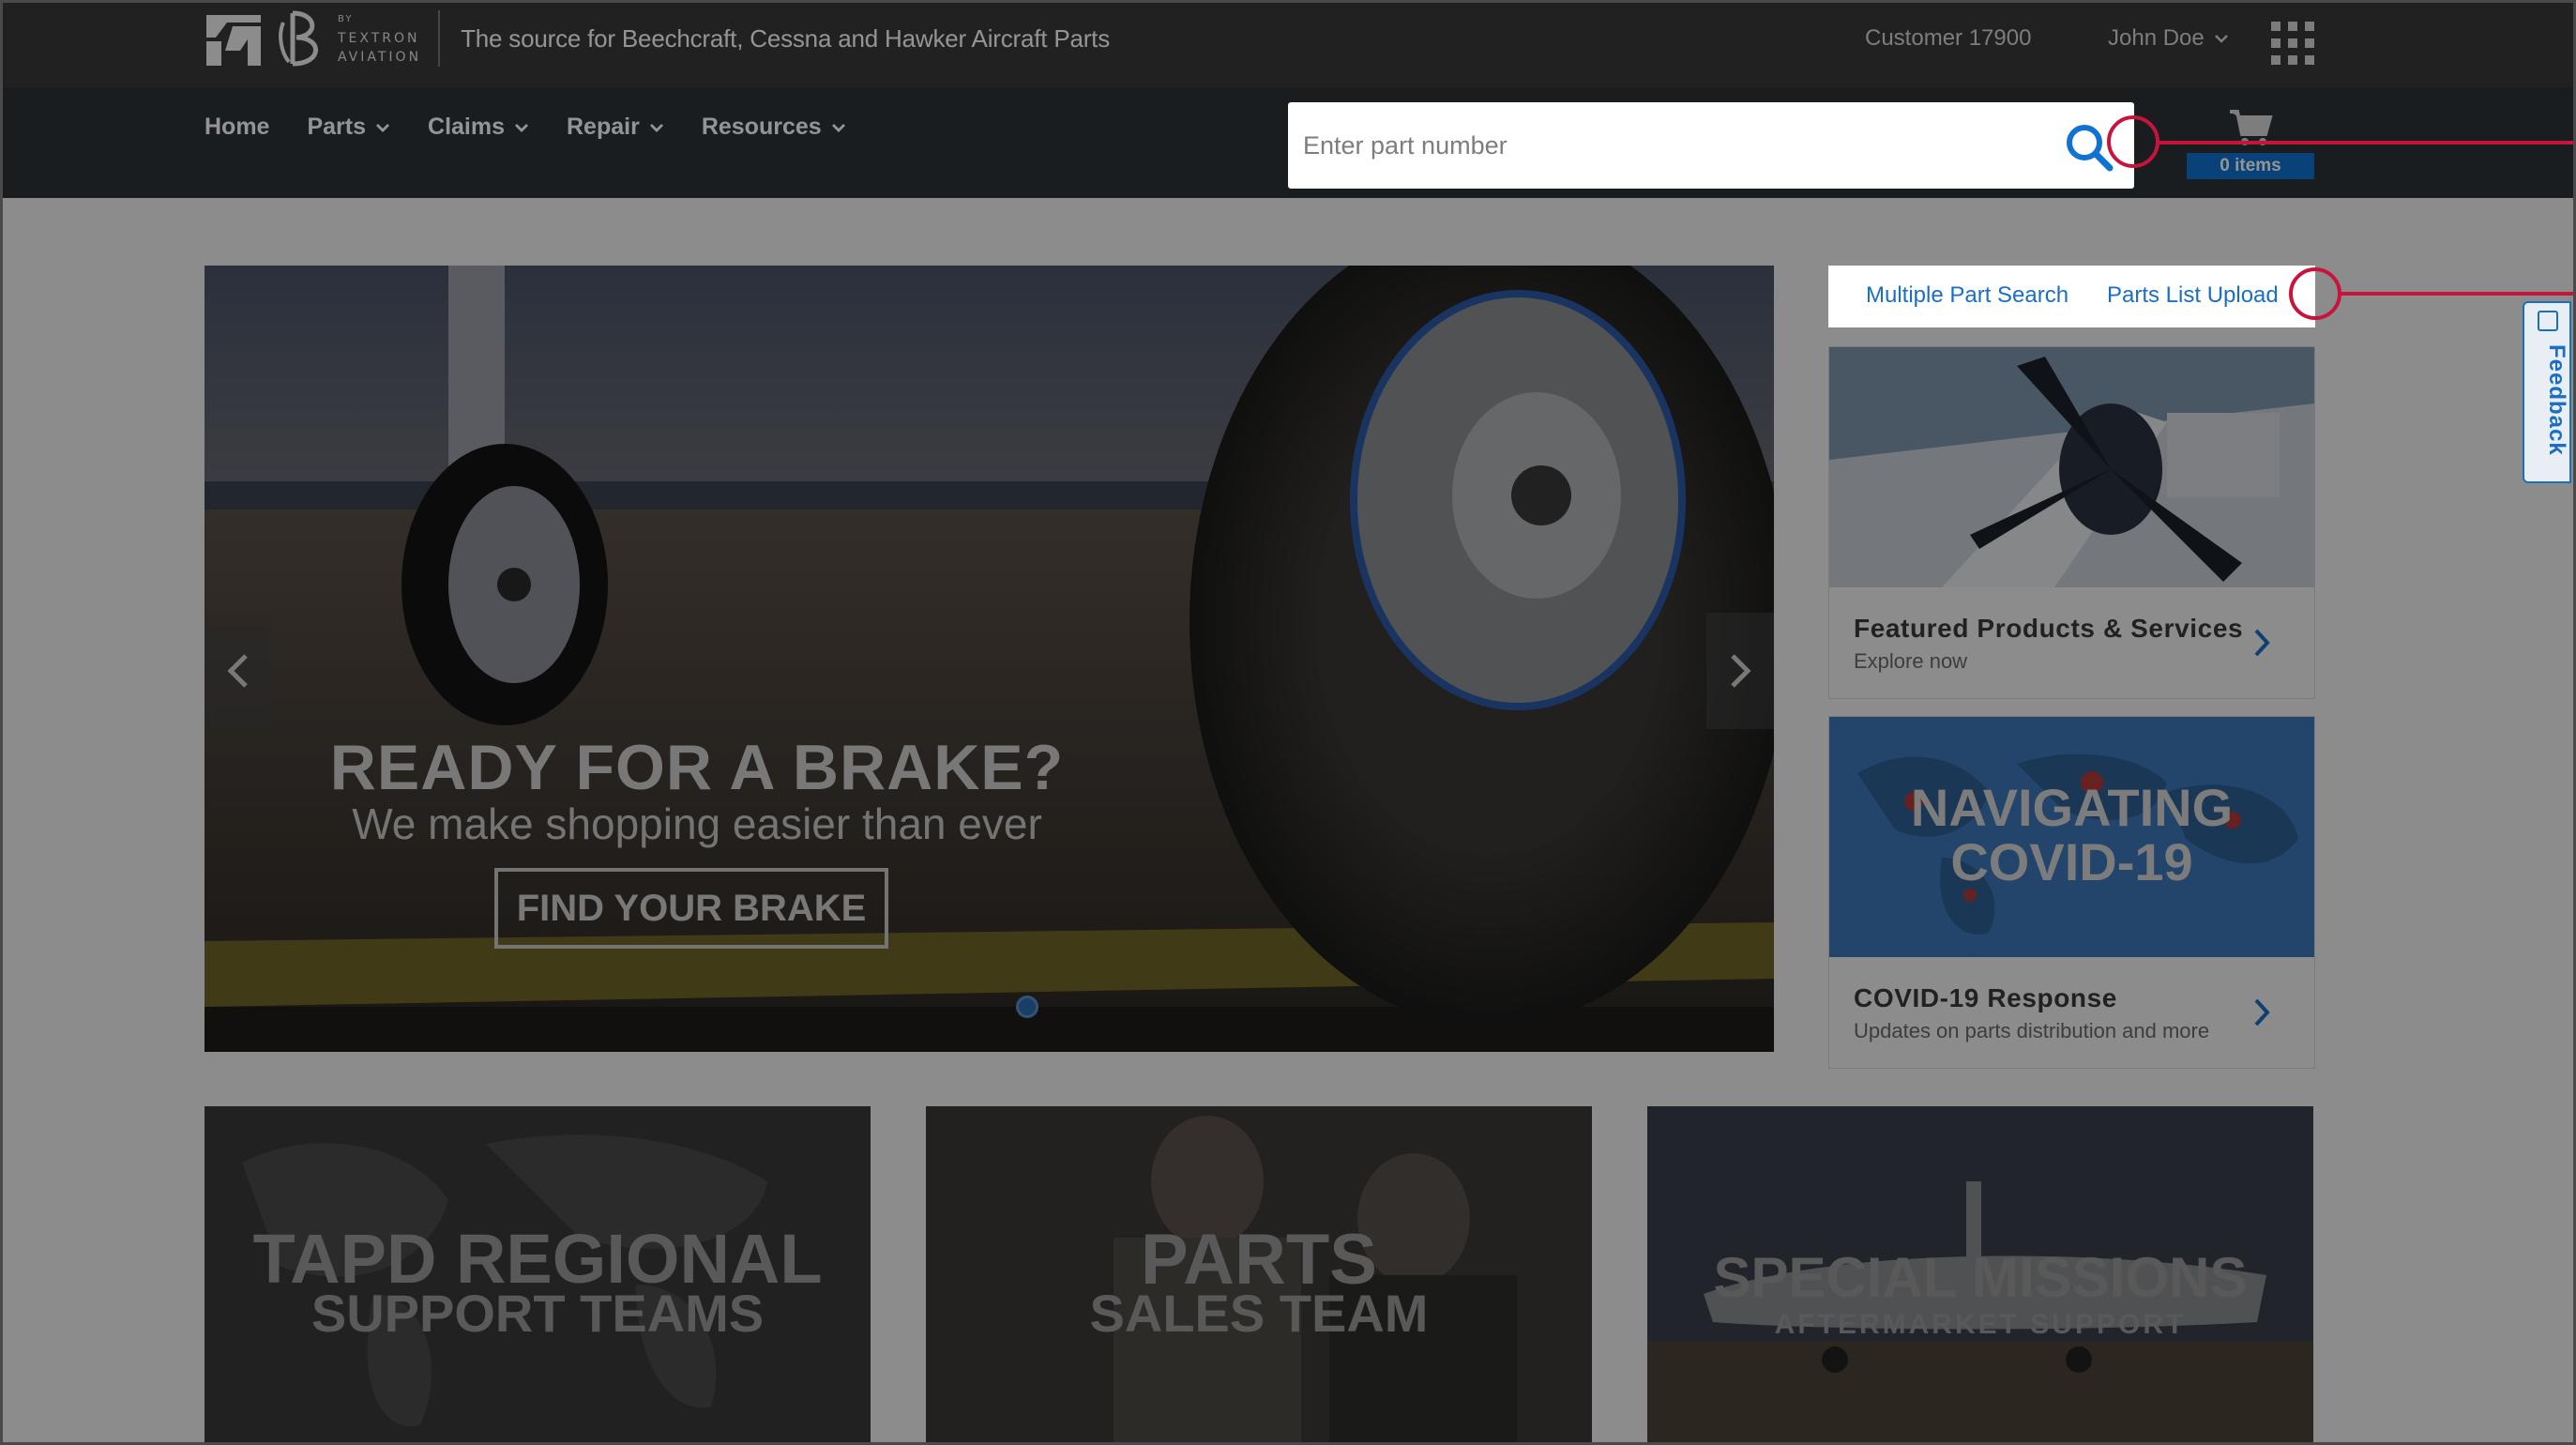 This screenshot has height=1445, width=2576. I want to click on plus-square-icon, so click(2548, 321).